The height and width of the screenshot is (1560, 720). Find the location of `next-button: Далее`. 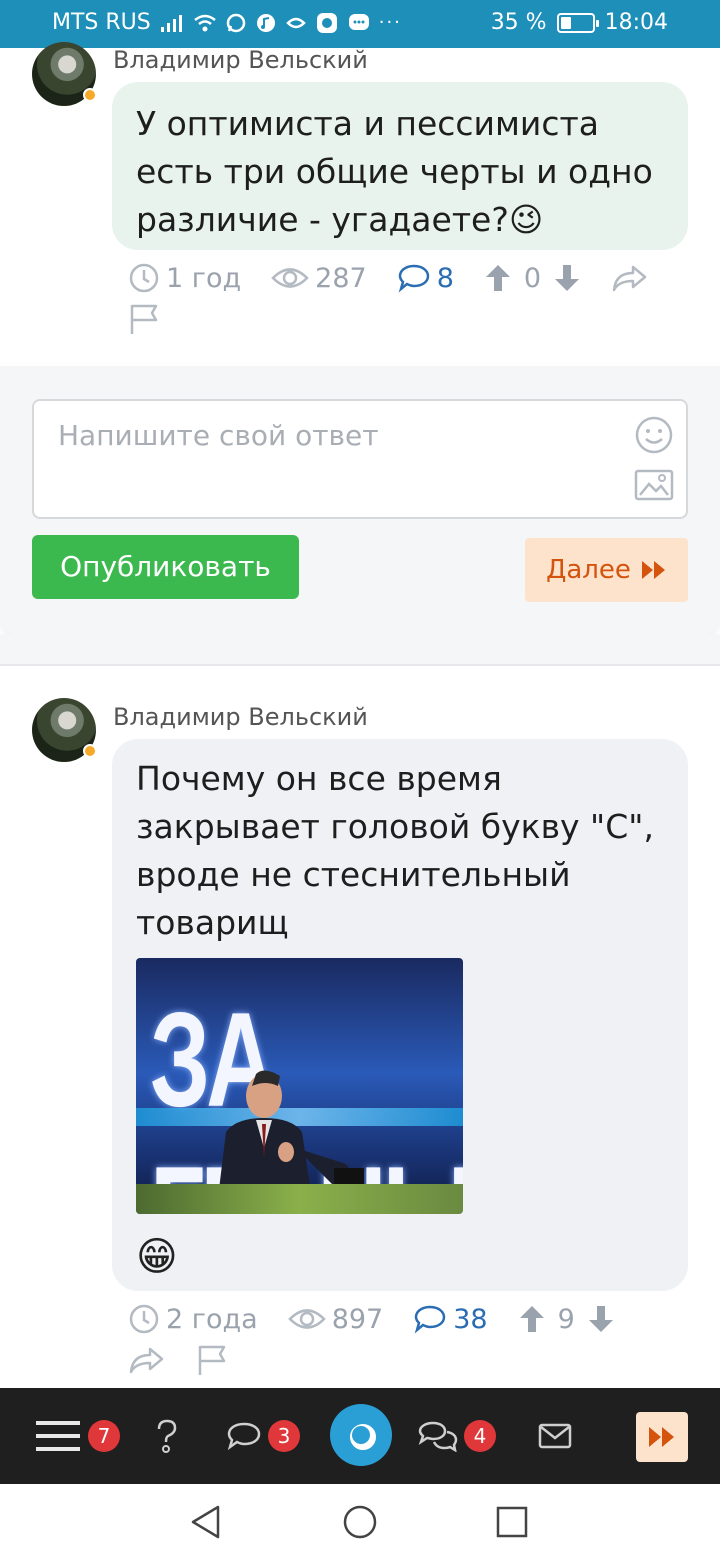

next-button: Далее is located at coordinates (606, 570).